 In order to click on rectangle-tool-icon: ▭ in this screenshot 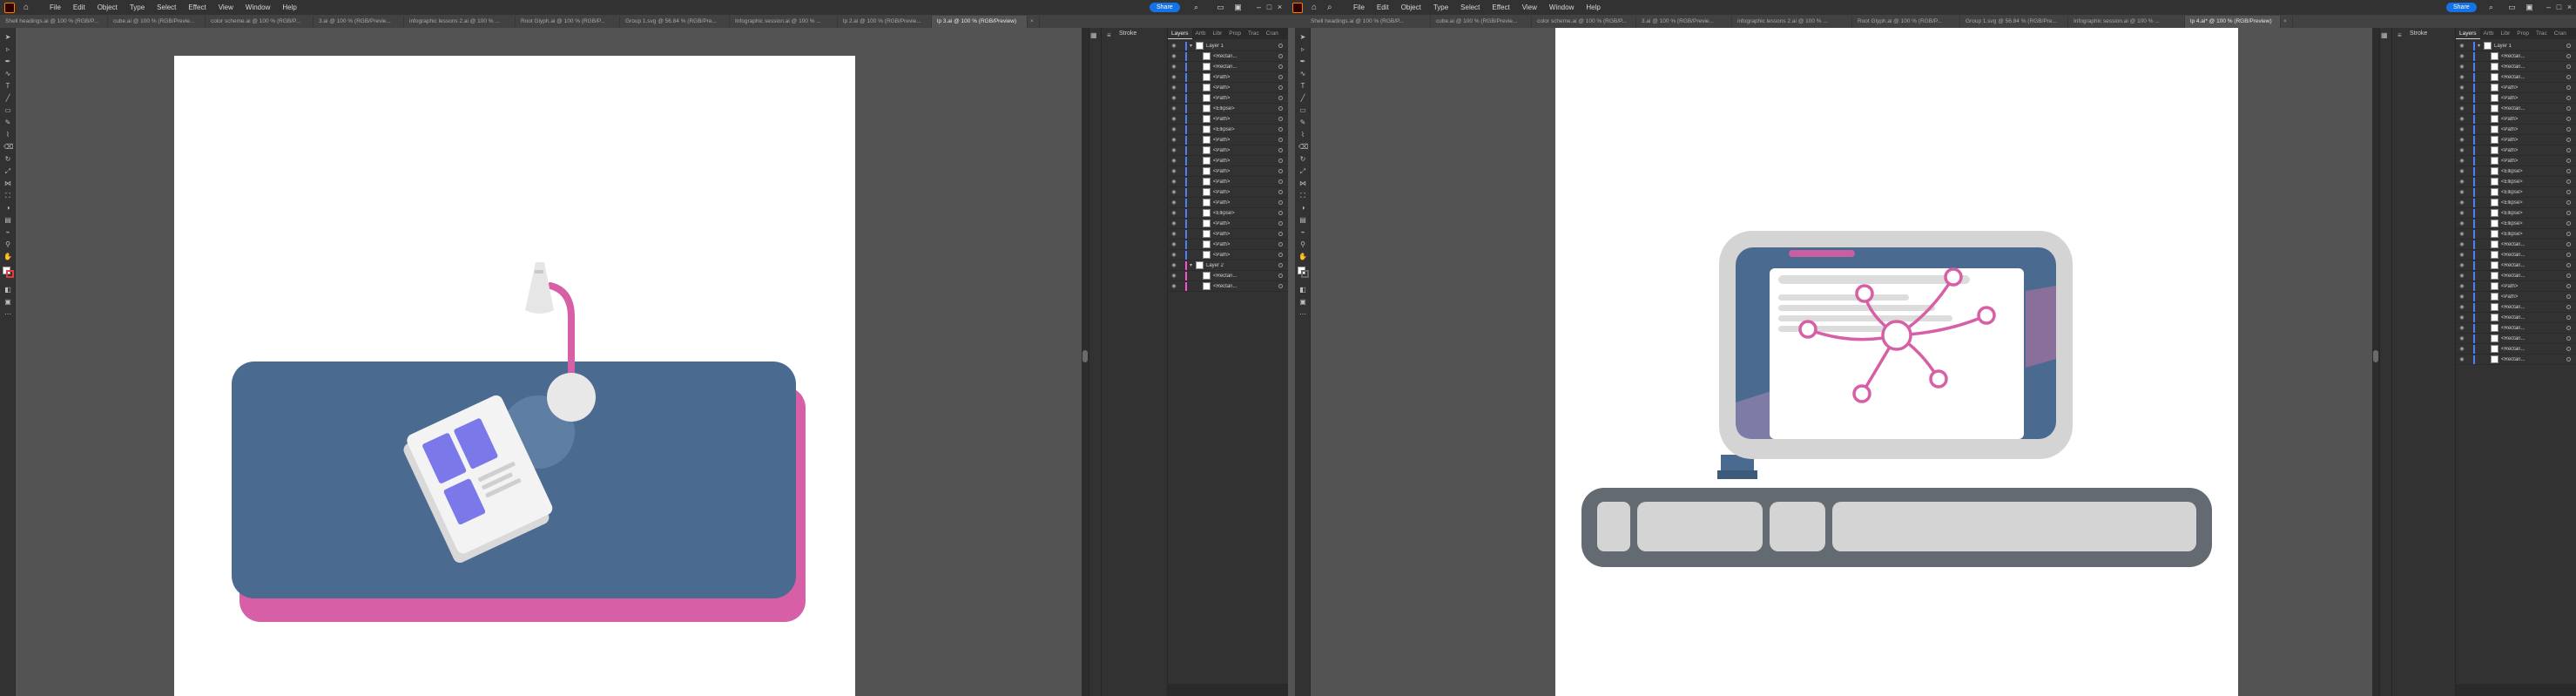, I will do `click(8, 110)`.